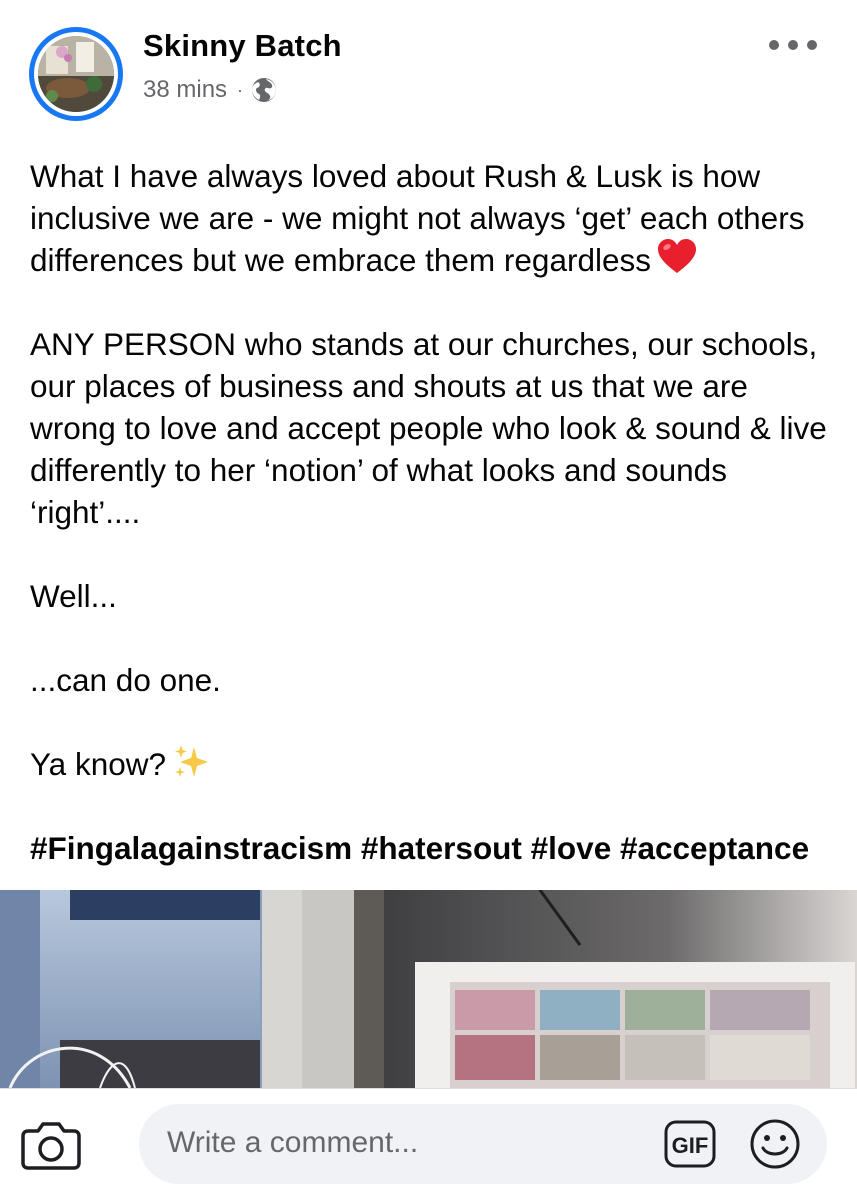 This screenshot has width=857, height=1200. I want to click on comment-bar: Write a comment... GIF, so click(428, 1144).